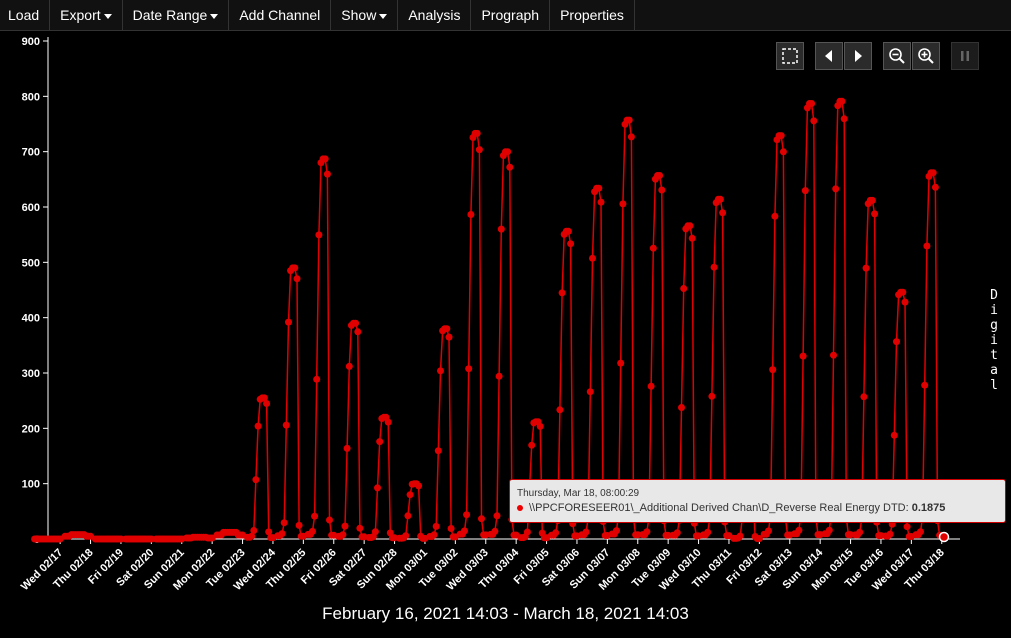  I want to click on tooltip-value: 0.1875, so click(928, 508).